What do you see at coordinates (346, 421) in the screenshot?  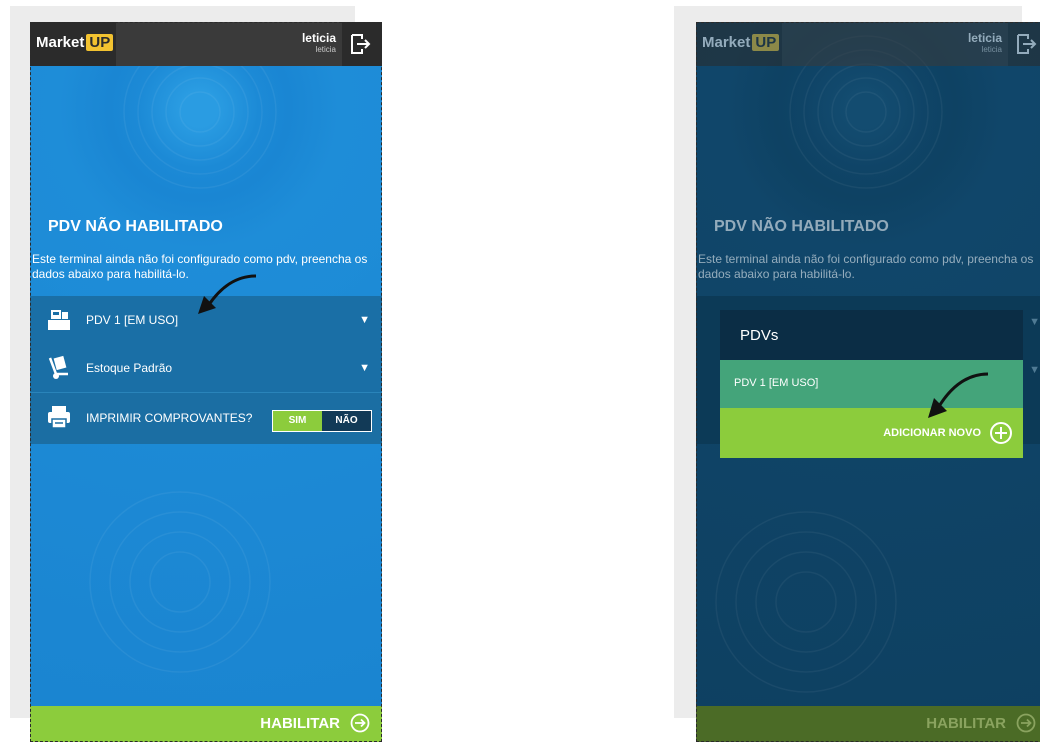 I see `toggle-nao: NÃO` at bounding box center [346, 421].